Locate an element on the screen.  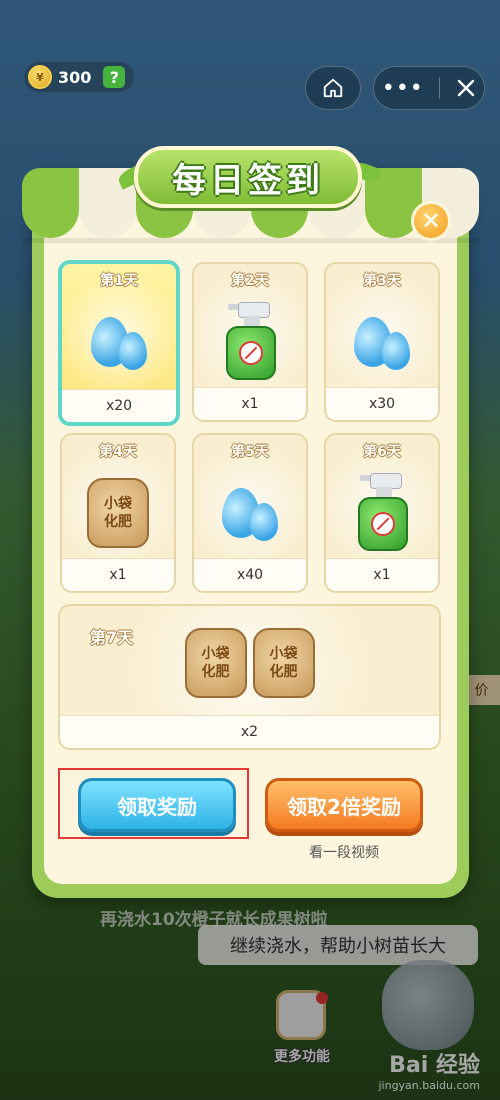
day-label: 第1天 is located at coordinates (119, 281).